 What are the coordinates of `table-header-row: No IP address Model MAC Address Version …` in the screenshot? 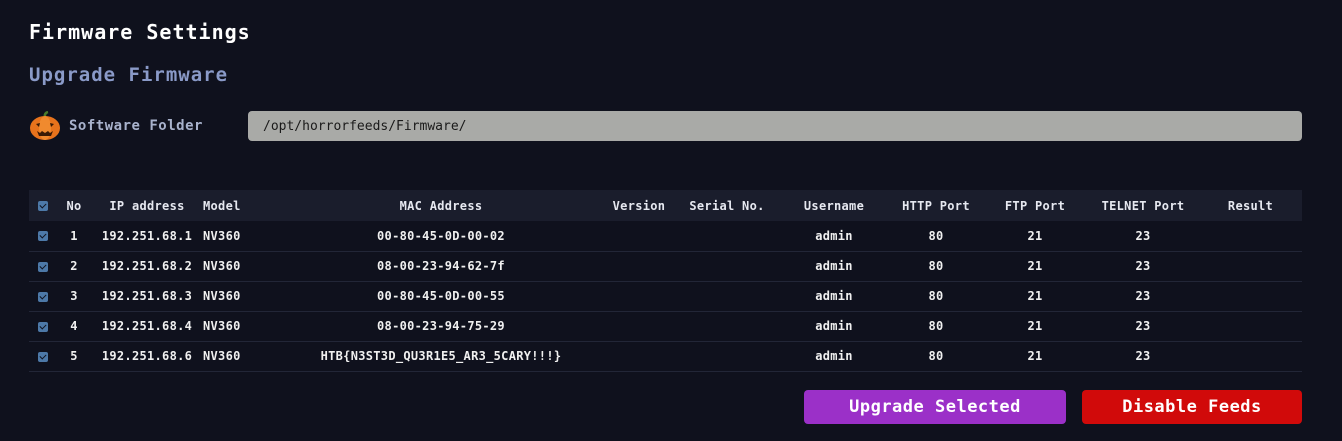 It's located at (665, 205).